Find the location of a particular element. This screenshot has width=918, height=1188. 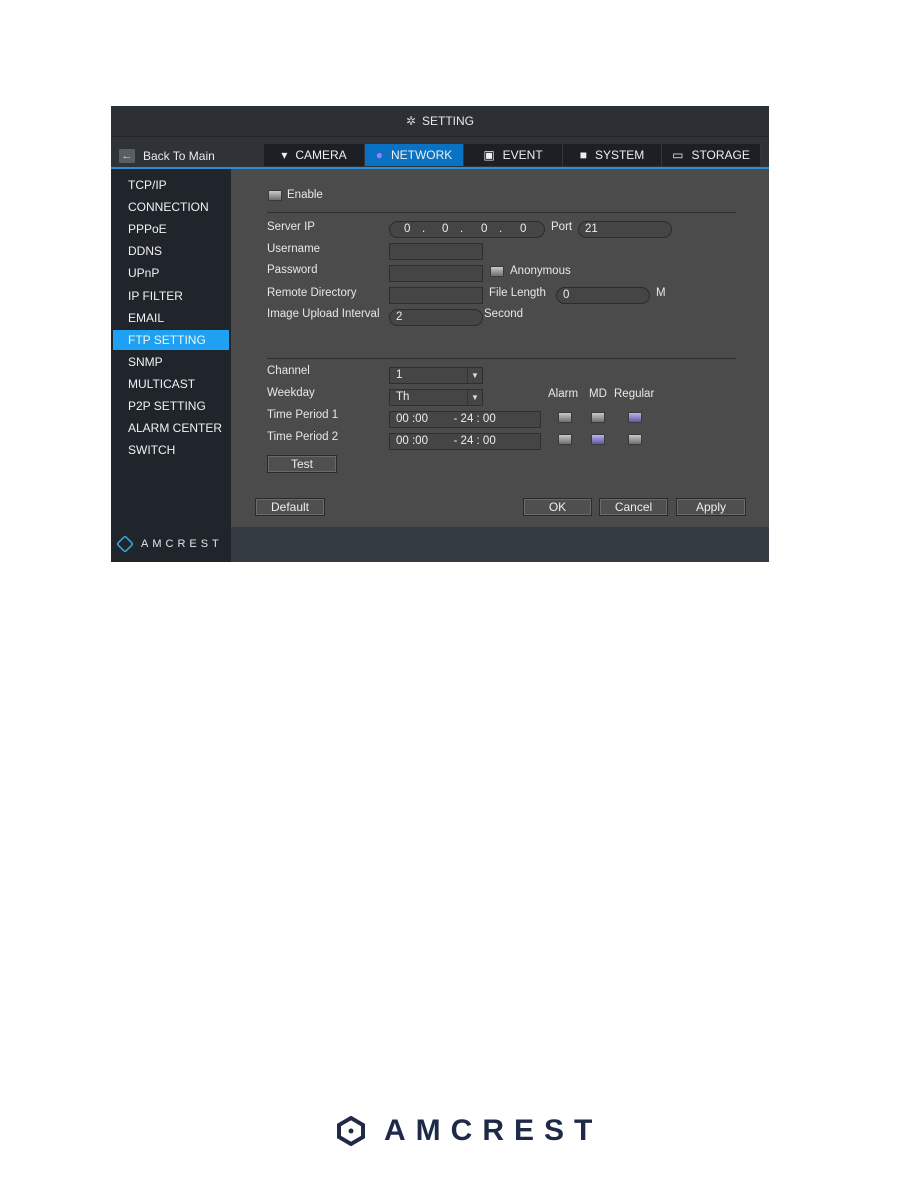

tab-system-label: SYSTEM is located at coordinates (619, 155).